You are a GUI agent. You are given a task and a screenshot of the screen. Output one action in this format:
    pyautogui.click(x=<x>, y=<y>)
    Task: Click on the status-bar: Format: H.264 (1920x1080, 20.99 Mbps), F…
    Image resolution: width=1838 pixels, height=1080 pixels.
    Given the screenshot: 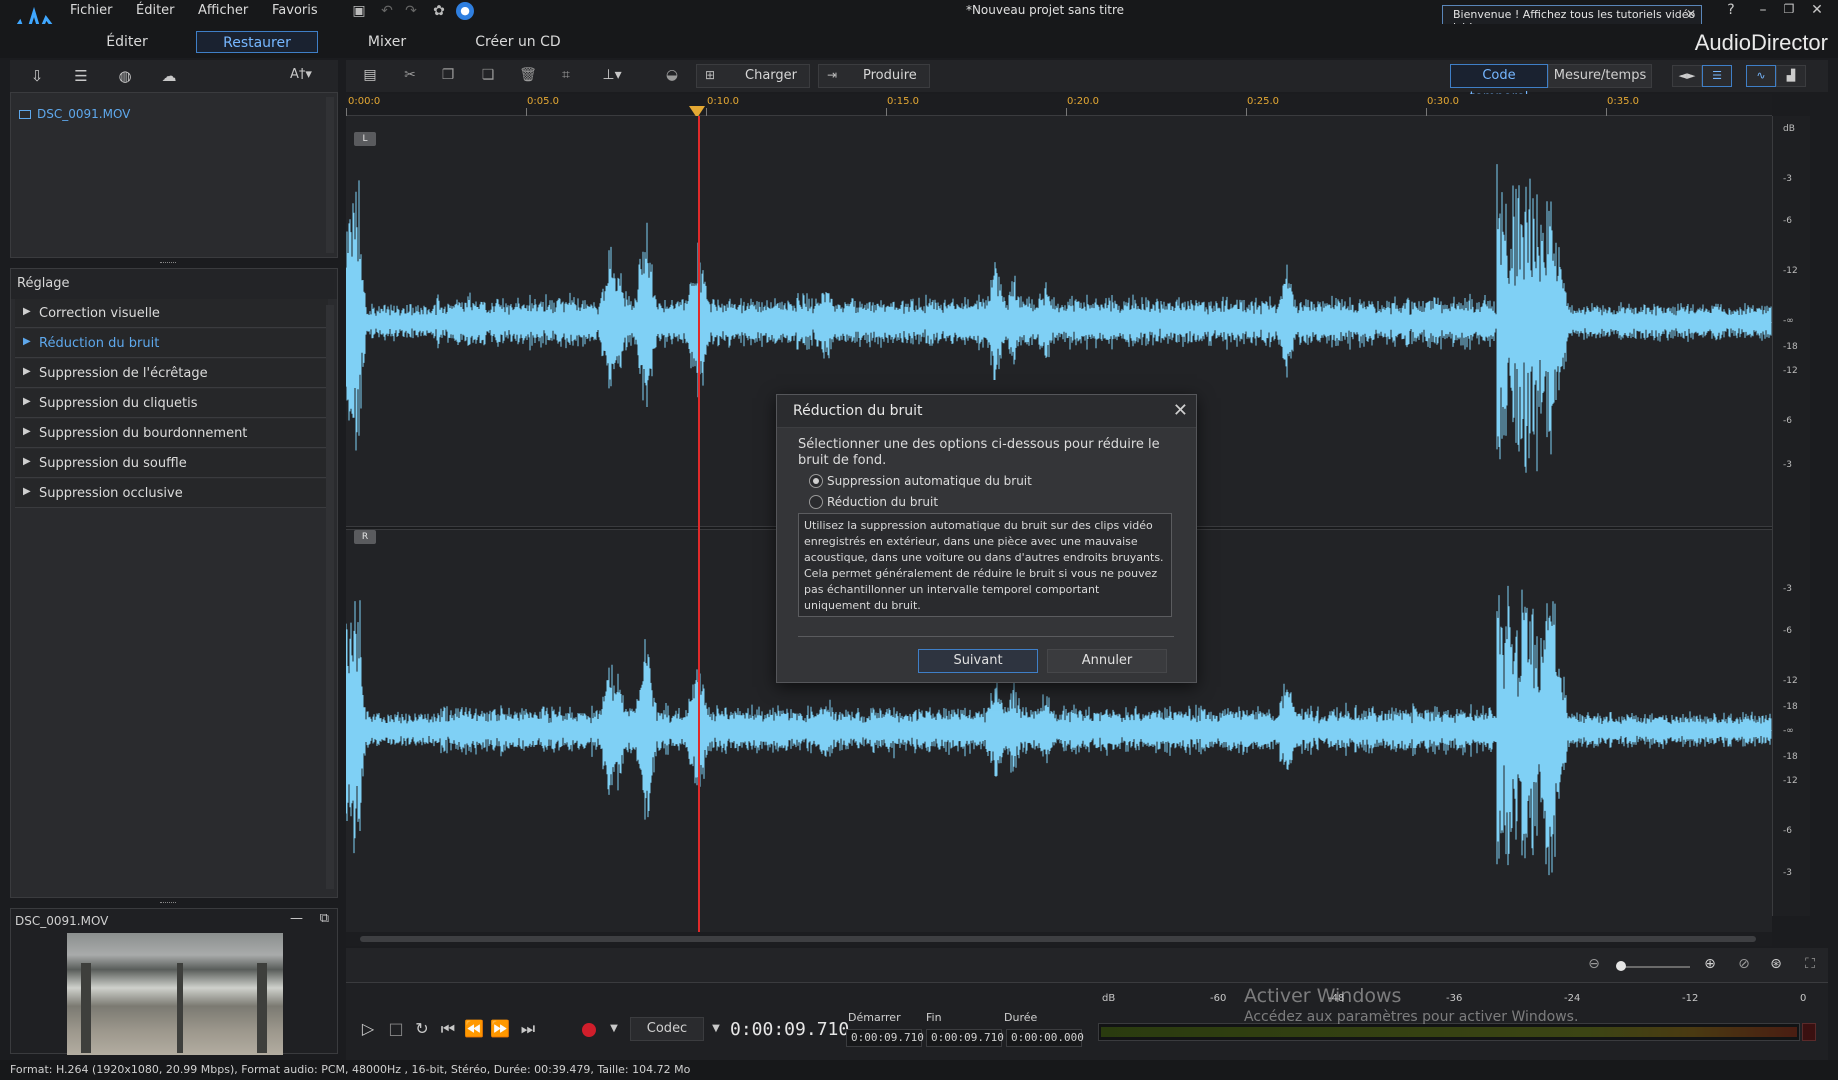 What is the action you would take?
    pyautogui.click(x=919, y=1070)
    